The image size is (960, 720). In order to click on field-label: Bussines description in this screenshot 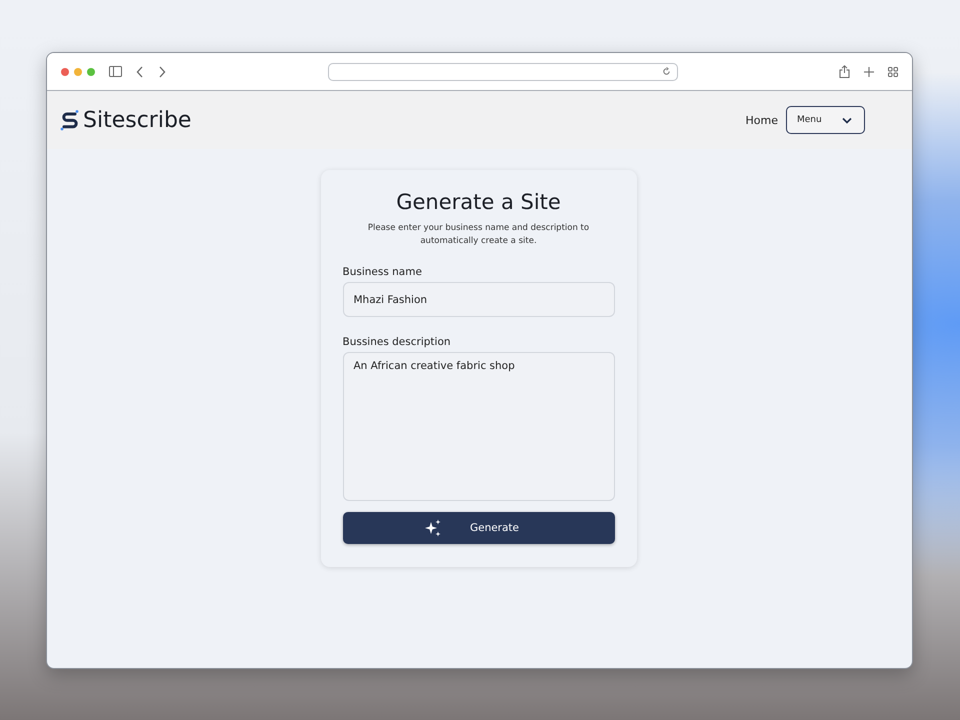, I will do `click(397, 342)`.